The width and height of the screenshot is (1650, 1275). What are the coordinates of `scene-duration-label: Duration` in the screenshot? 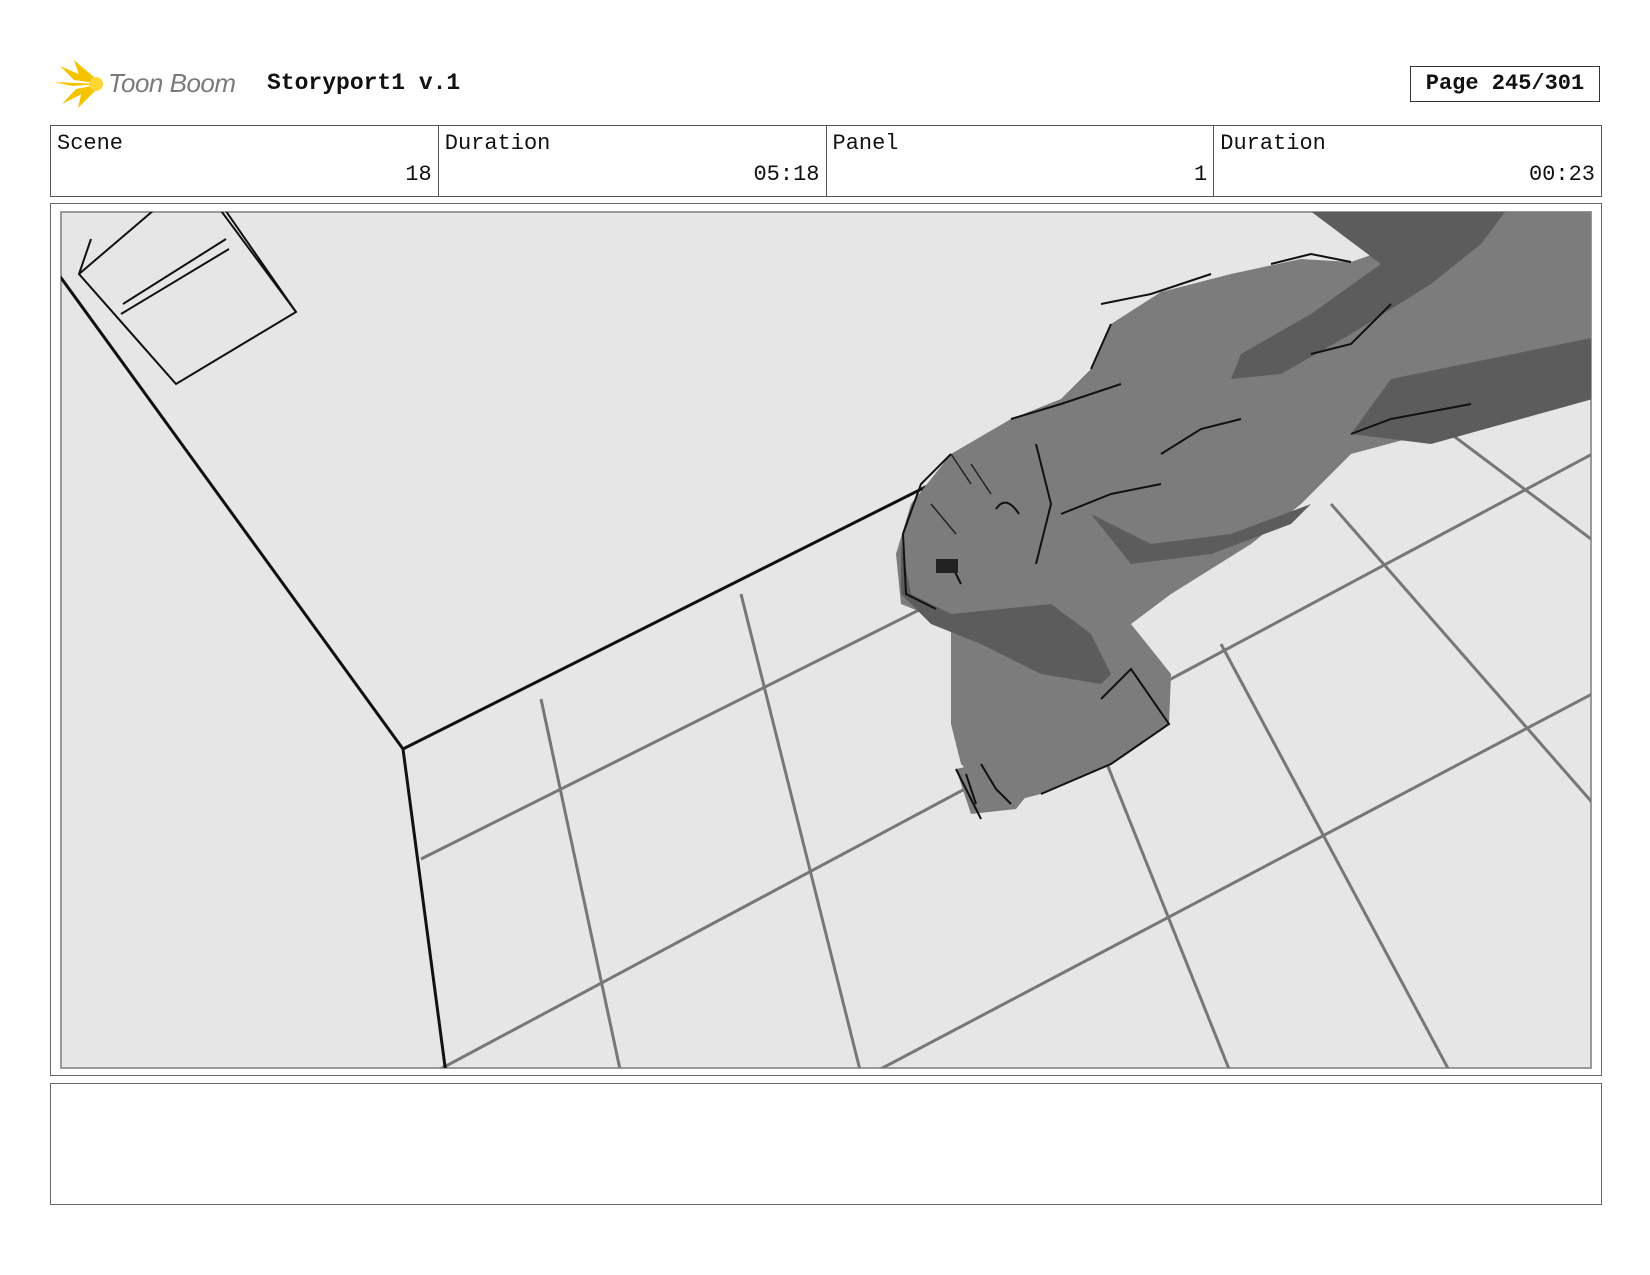 It's located at (497, 143).